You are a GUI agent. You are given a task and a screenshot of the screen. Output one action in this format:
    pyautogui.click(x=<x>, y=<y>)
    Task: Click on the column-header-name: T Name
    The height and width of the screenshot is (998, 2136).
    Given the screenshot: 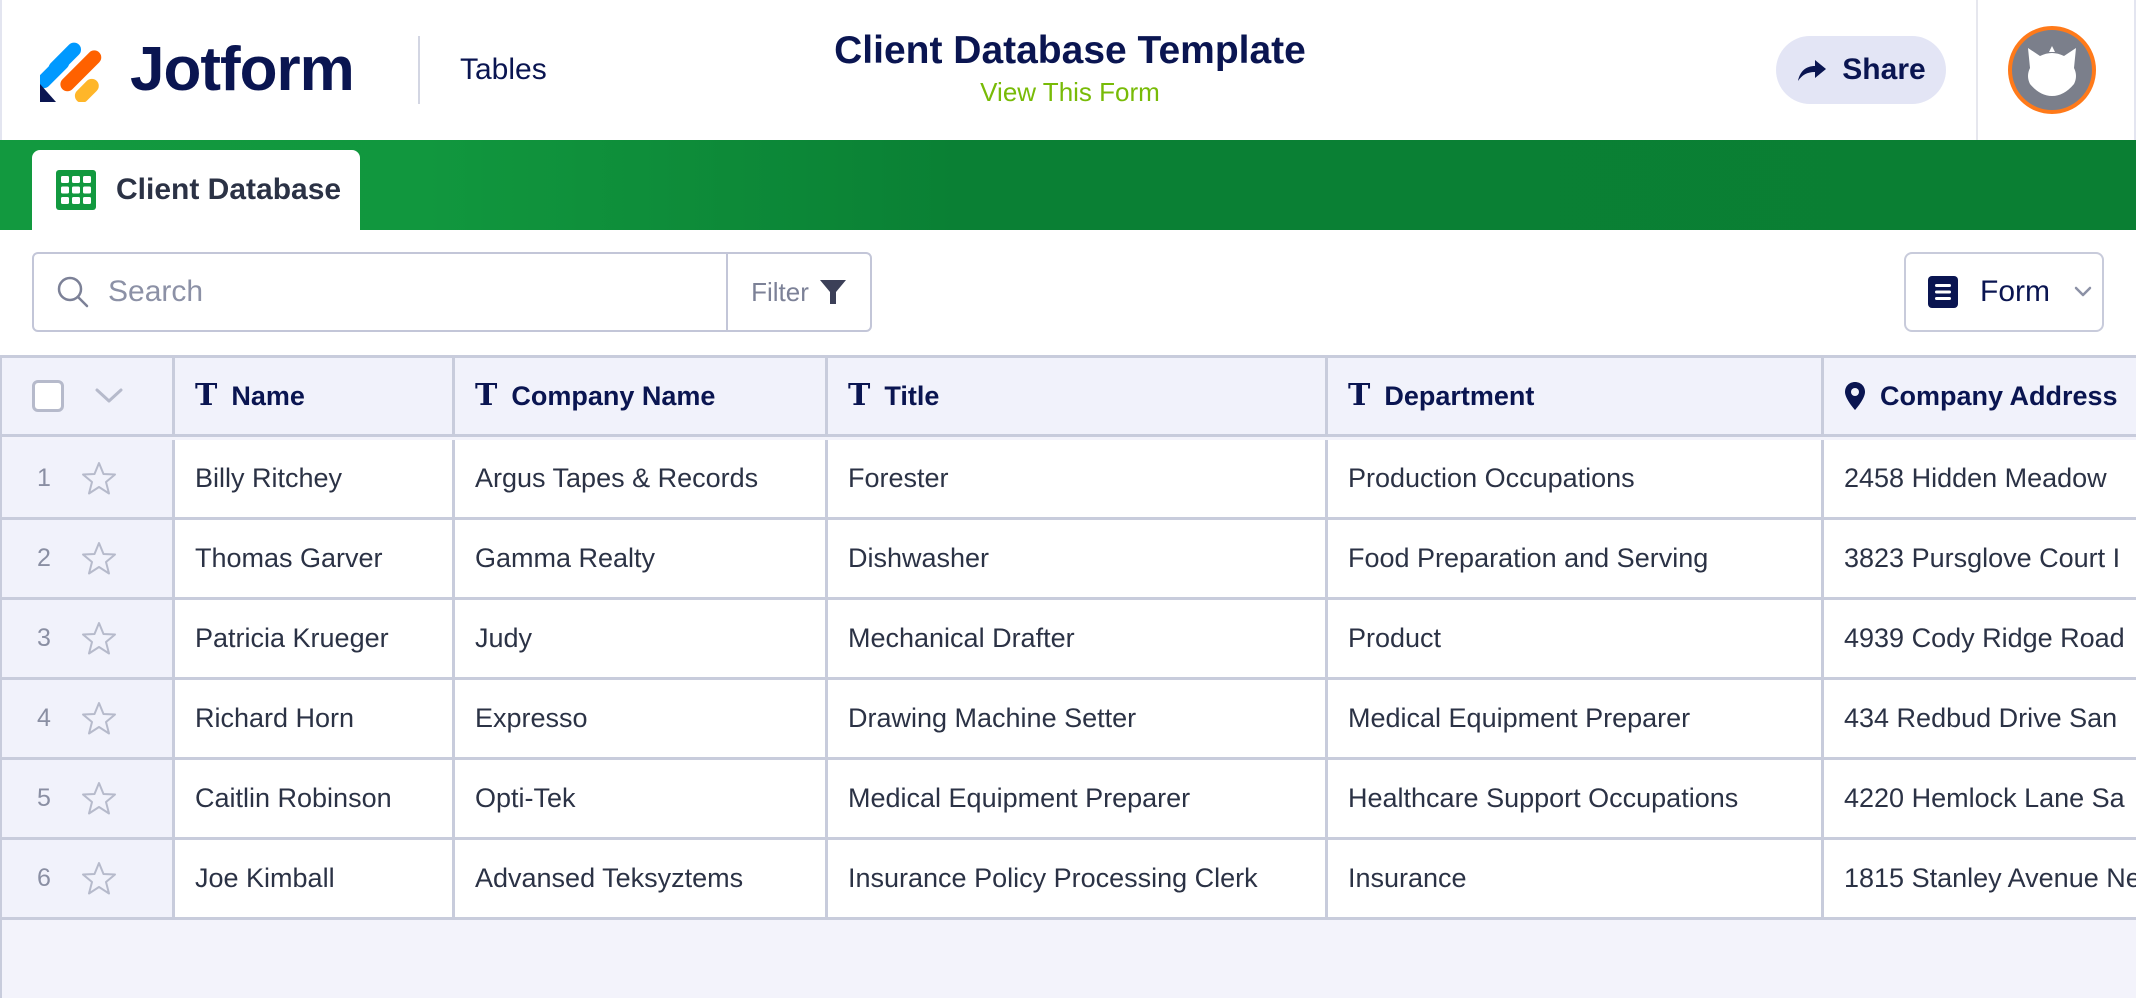 What is the action you would take?
    pyautogui.click(x=315, y=396)
    